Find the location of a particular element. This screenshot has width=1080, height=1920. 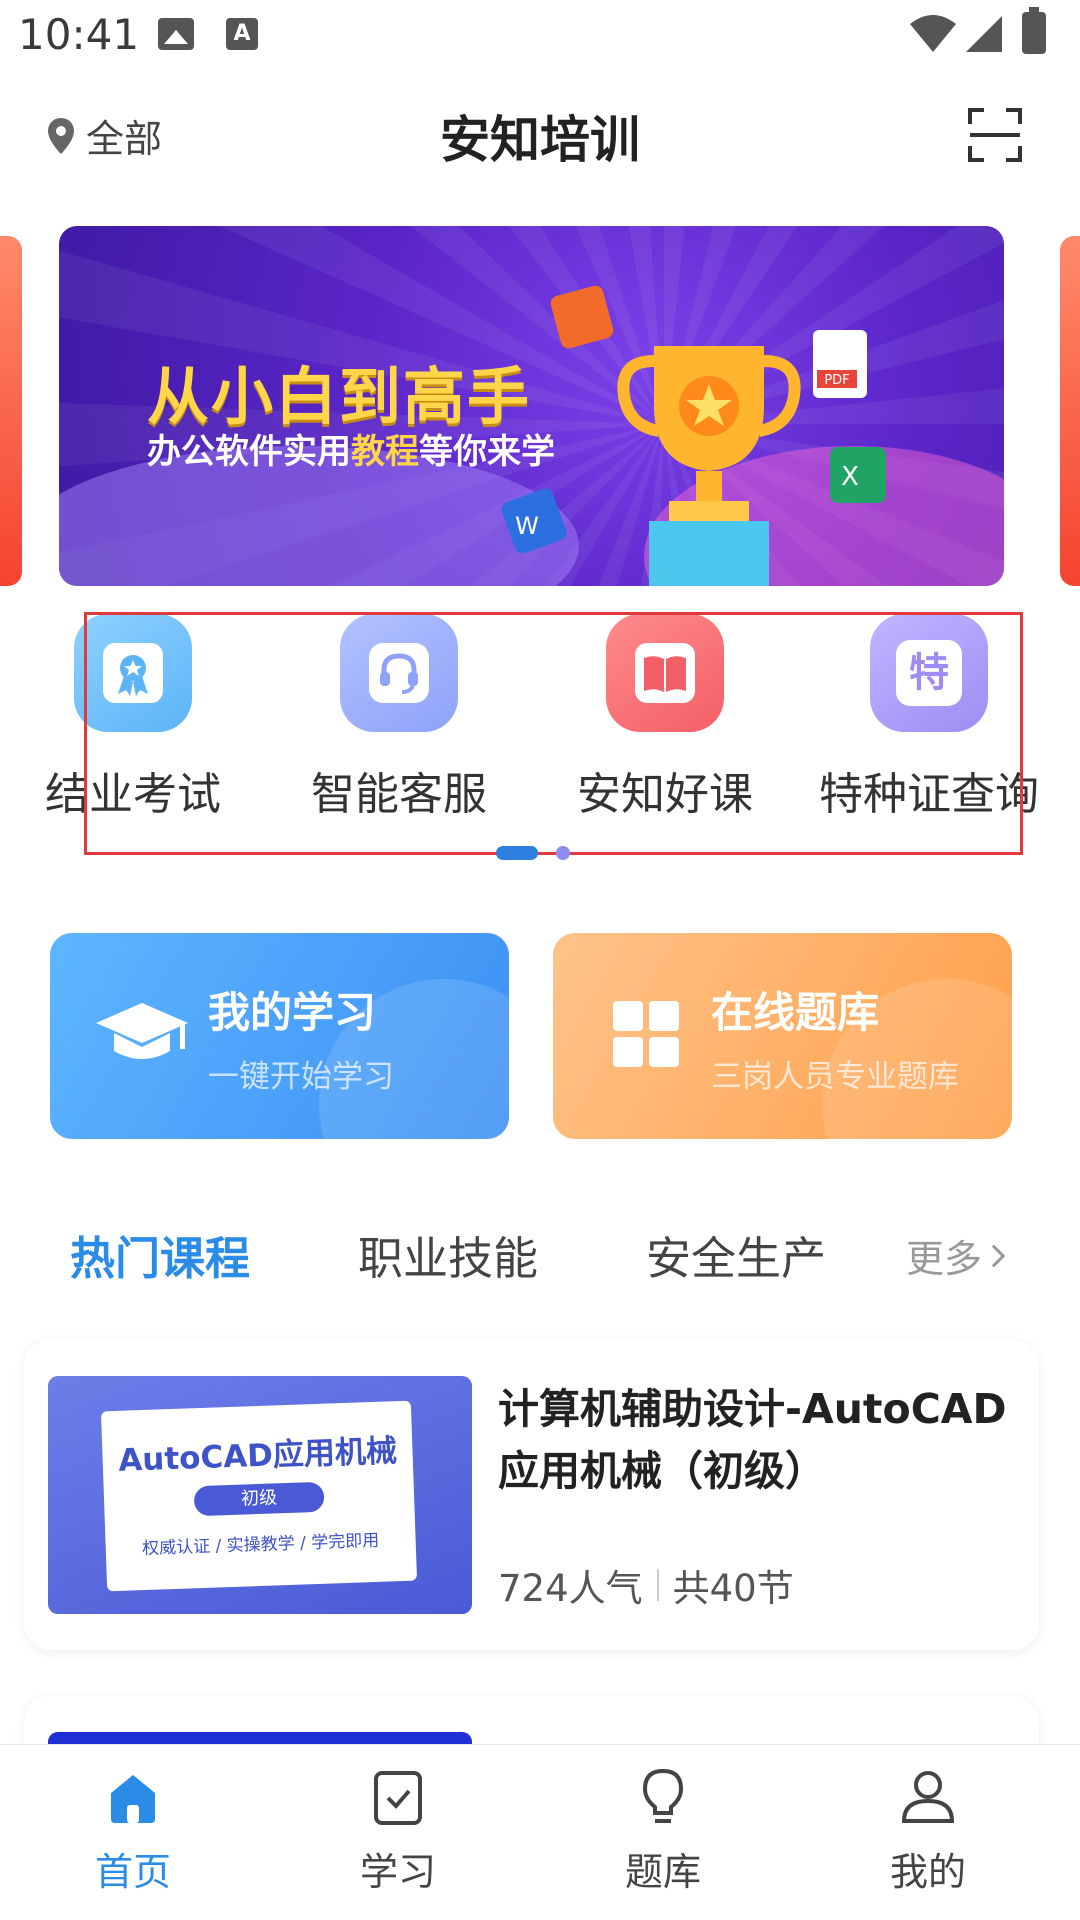

question-bank-title: 在线题库 is located at coordinates (795, 1012).